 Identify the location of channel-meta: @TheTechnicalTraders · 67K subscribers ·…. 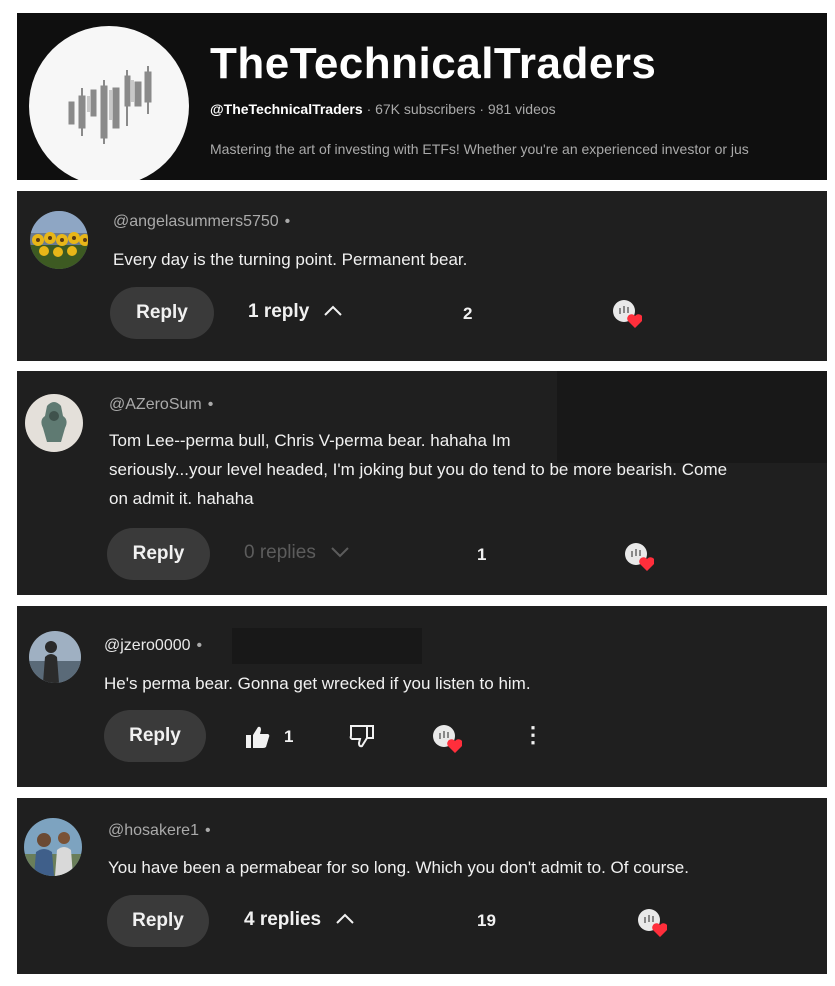
(383, 109).